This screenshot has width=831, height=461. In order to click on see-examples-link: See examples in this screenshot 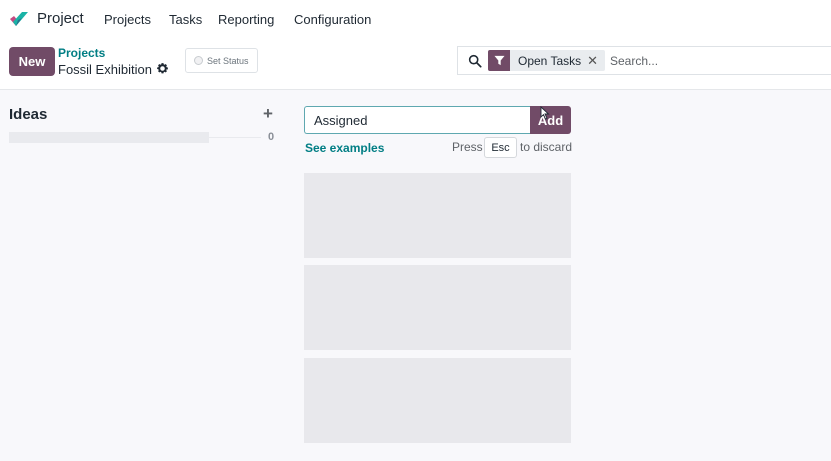, I will do `click(344, 148)`.